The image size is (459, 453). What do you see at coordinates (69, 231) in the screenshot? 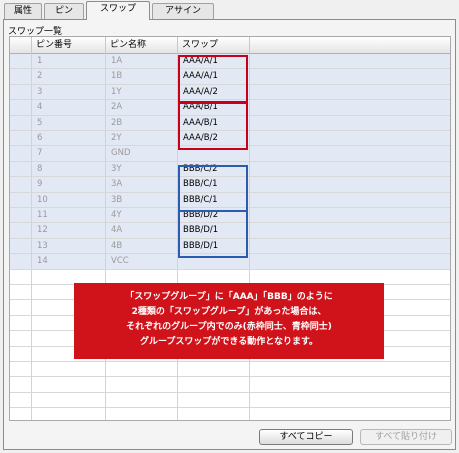
I see `pin-number-cell: 12` at bounding box center [69, 231].